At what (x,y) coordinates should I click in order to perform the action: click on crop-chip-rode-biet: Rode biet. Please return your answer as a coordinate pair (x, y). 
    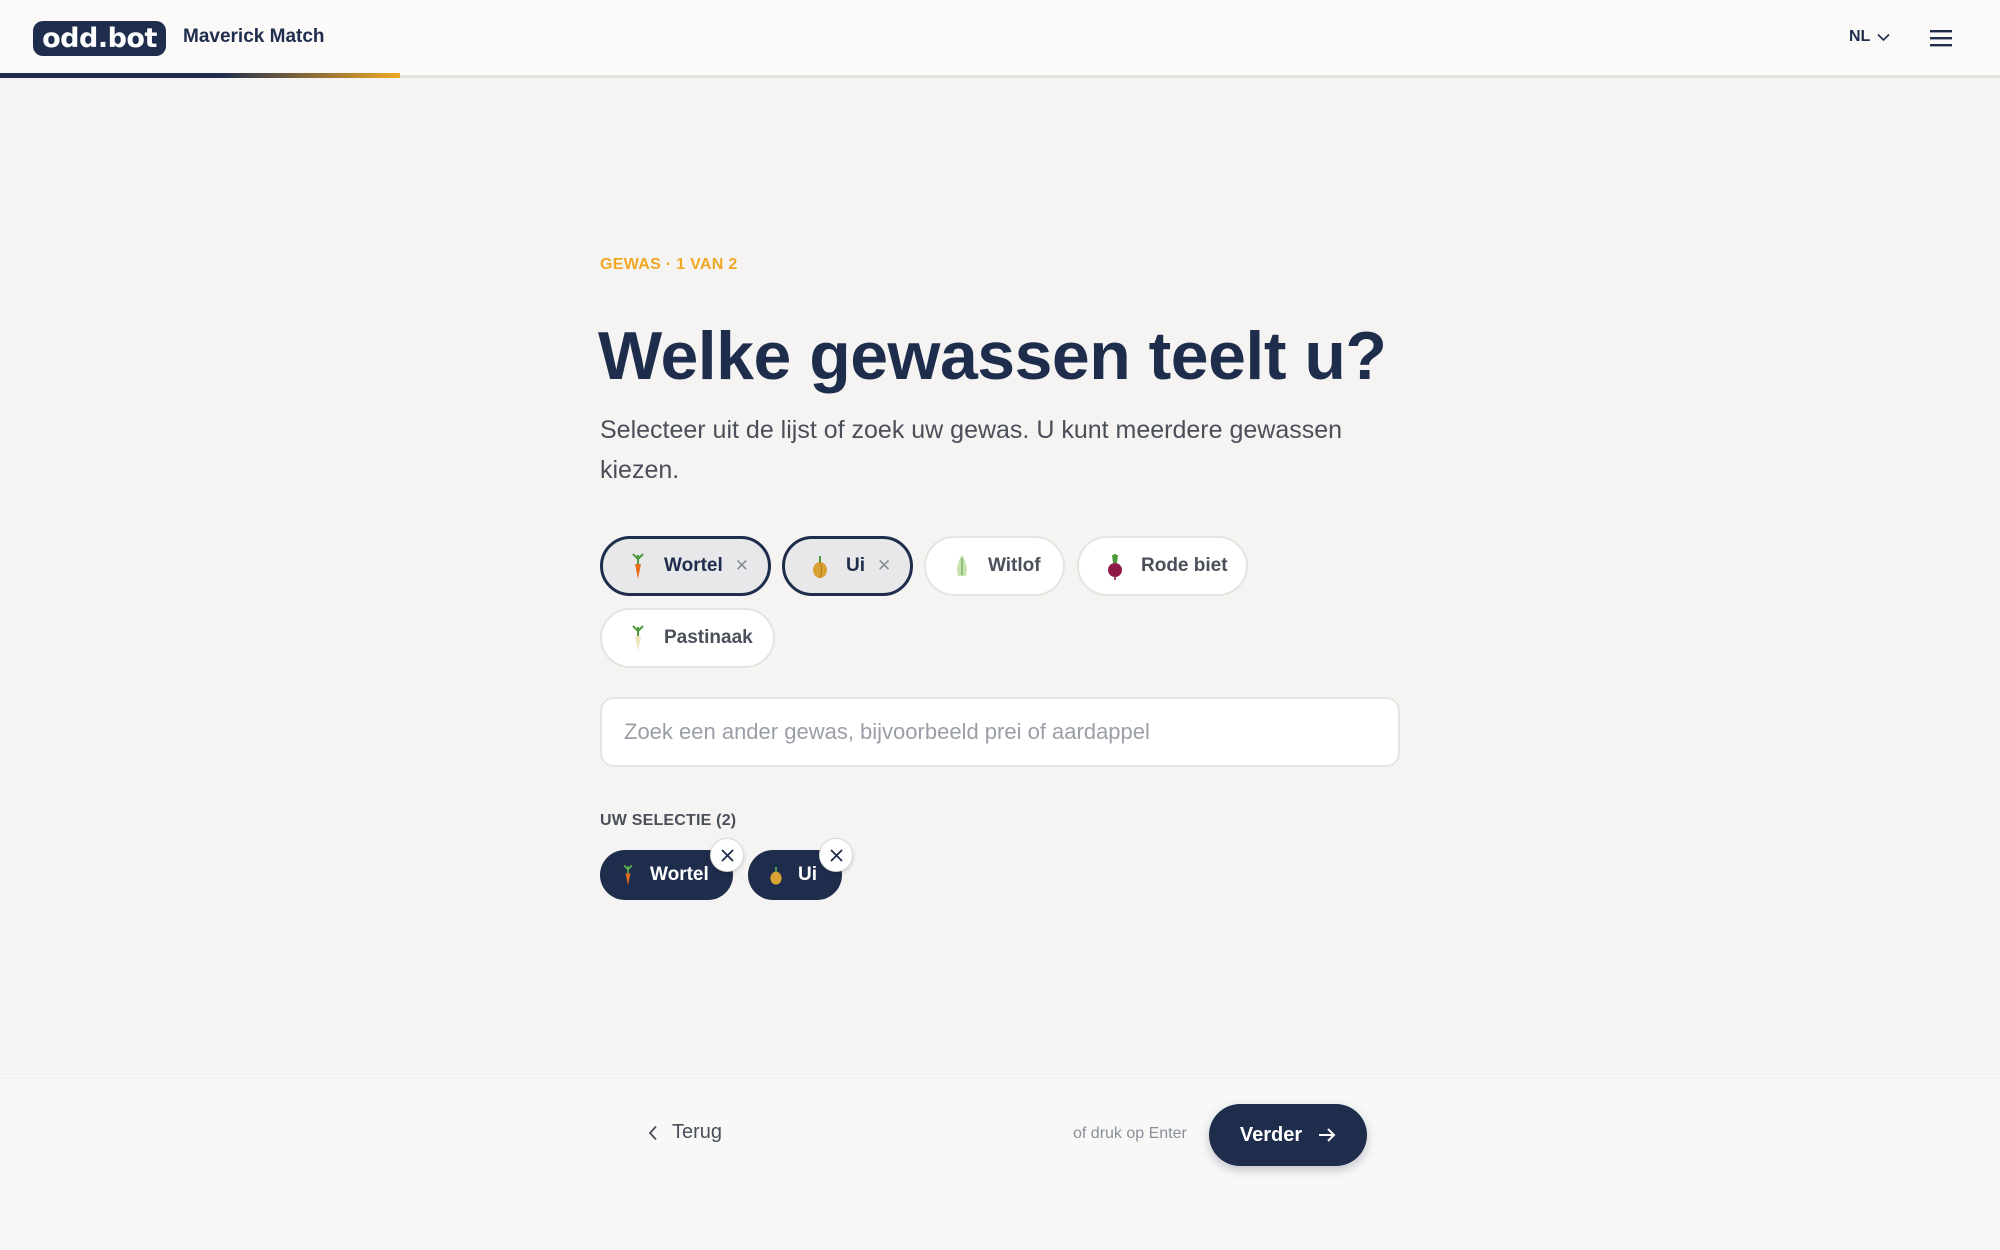
    Looking at the image, I should click on (1162, 566).